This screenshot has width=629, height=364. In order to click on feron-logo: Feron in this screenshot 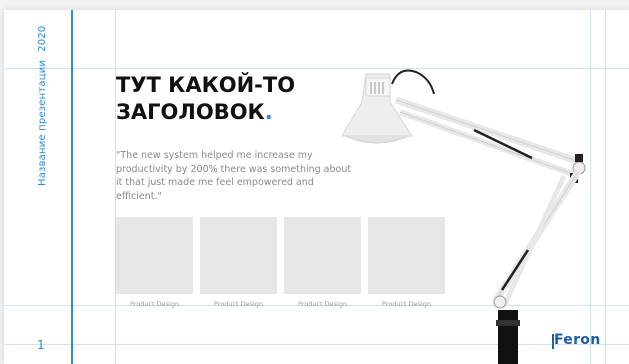, I will do `click(577, 340)`.